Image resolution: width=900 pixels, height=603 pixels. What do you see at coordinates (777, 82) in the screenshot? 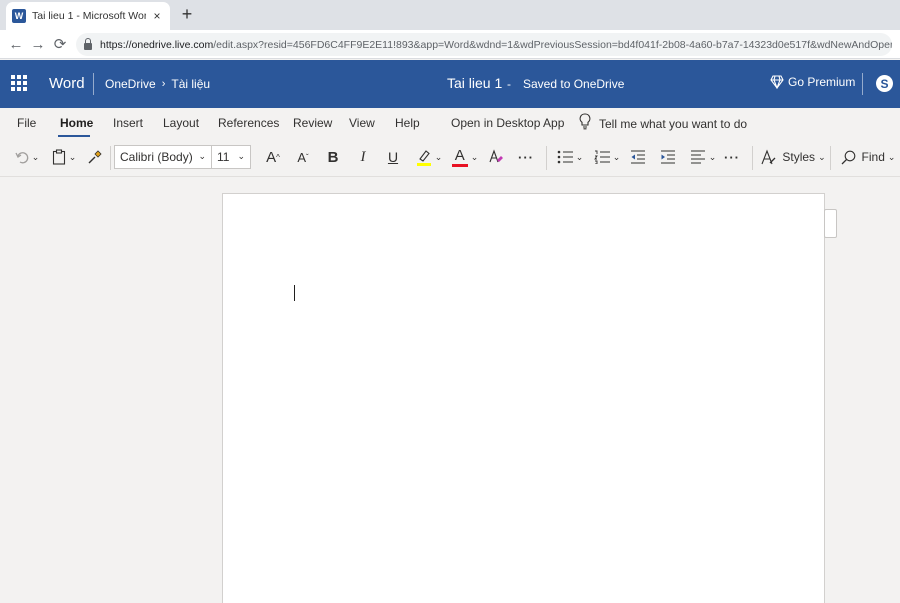
I see `diamond-icon` at bounding box center [777, 82].